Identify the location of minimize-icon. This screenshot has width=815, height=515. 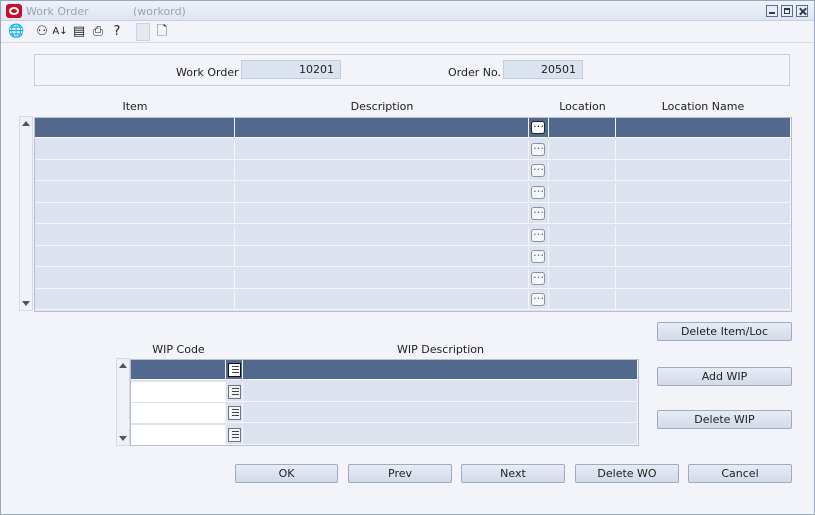
(772, 11).